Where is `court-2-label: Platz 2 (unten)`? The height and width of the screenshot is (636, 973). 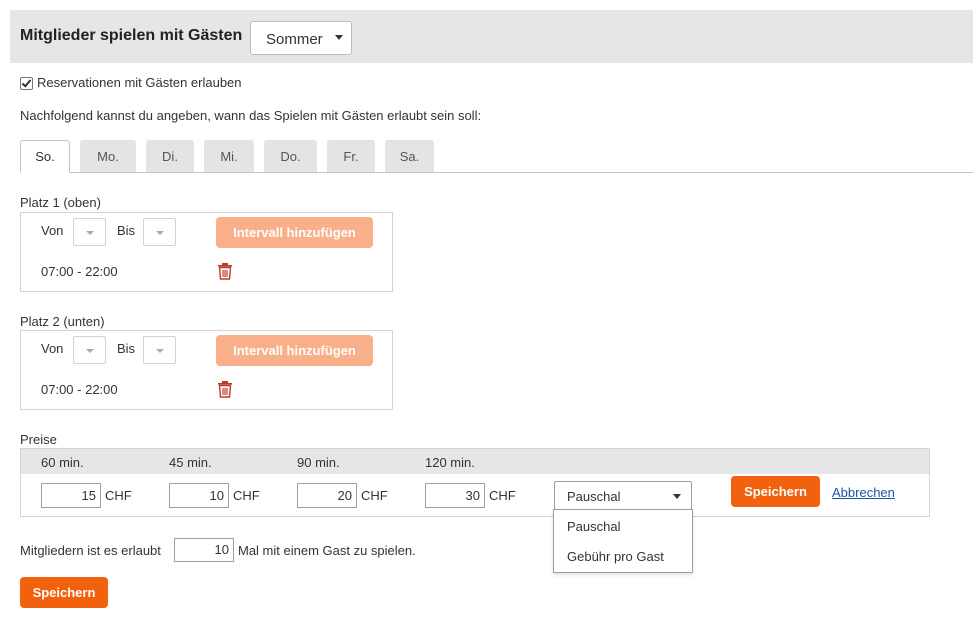
court-2-label: Platz 2 (unten) is located at coordinates (62, 321).